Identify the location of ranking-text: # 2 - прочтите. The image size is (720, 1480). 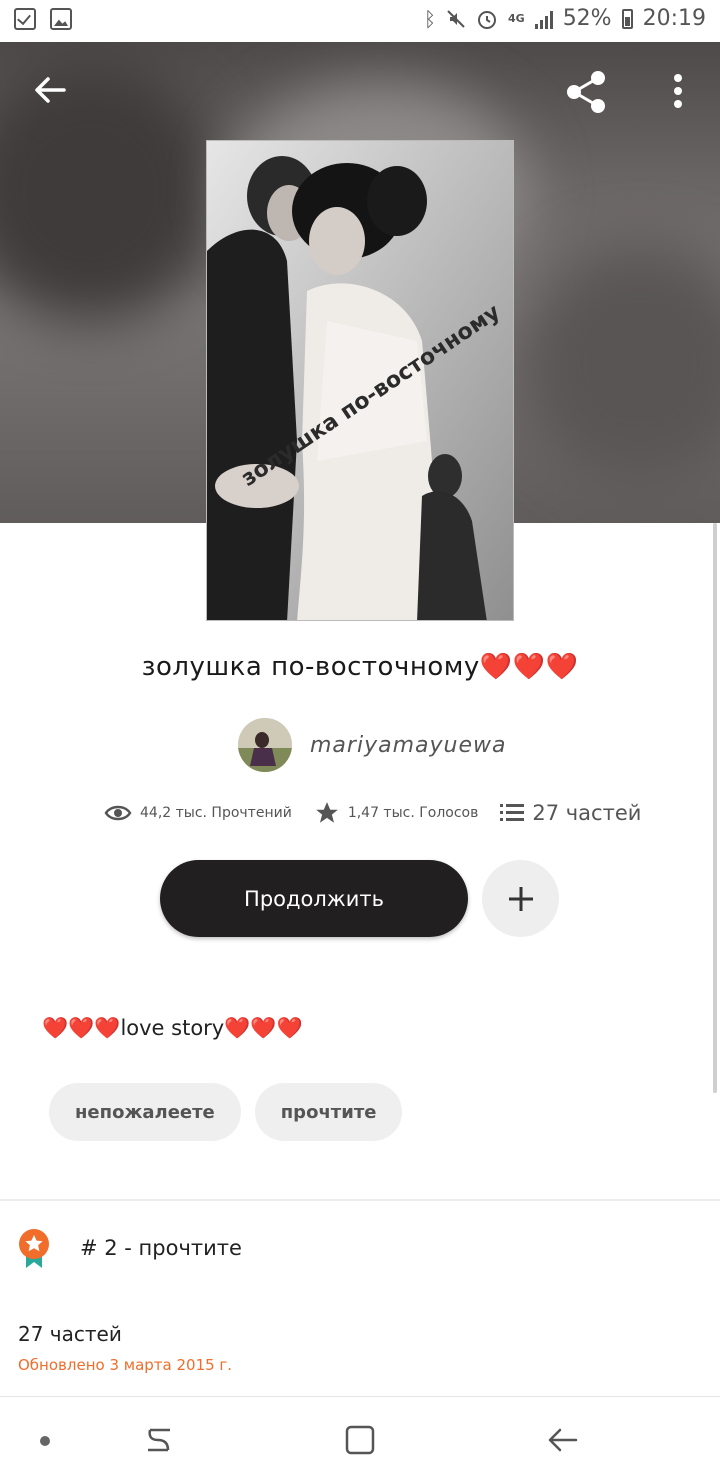
(161, 1248).